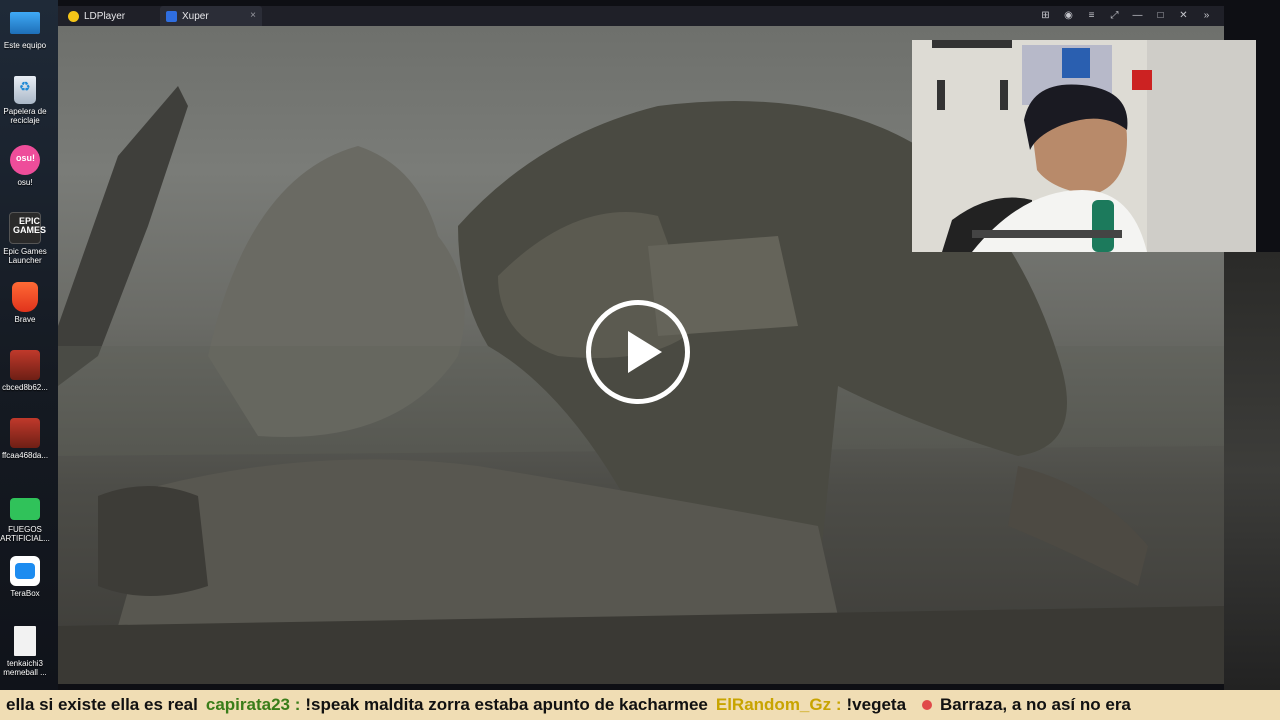 The height and width of the screenshot is (720, 1280). What do you see at coordinates (645, 352) in the screenshot?
I see `play-icon` at bounding box center [645, 352].